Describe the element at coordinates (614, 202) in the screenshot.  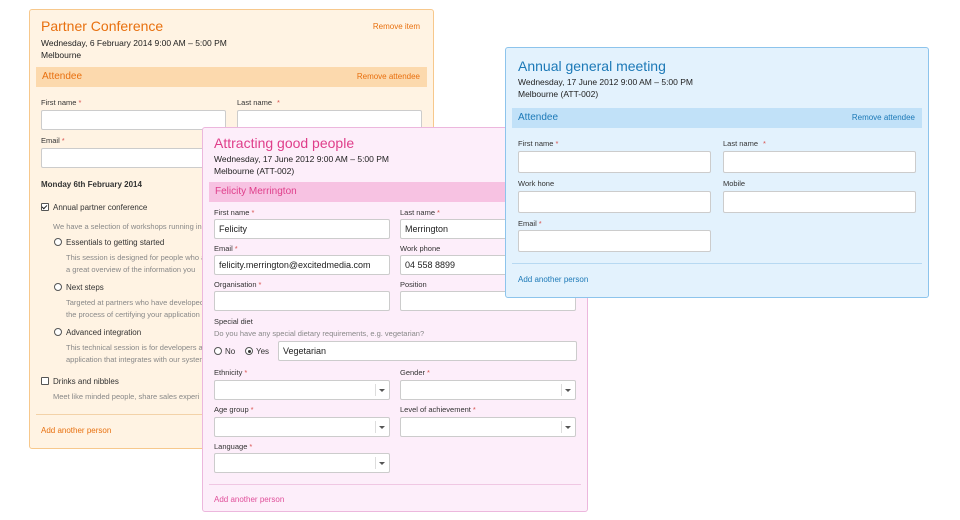
I see `work-phone-input` at that location.